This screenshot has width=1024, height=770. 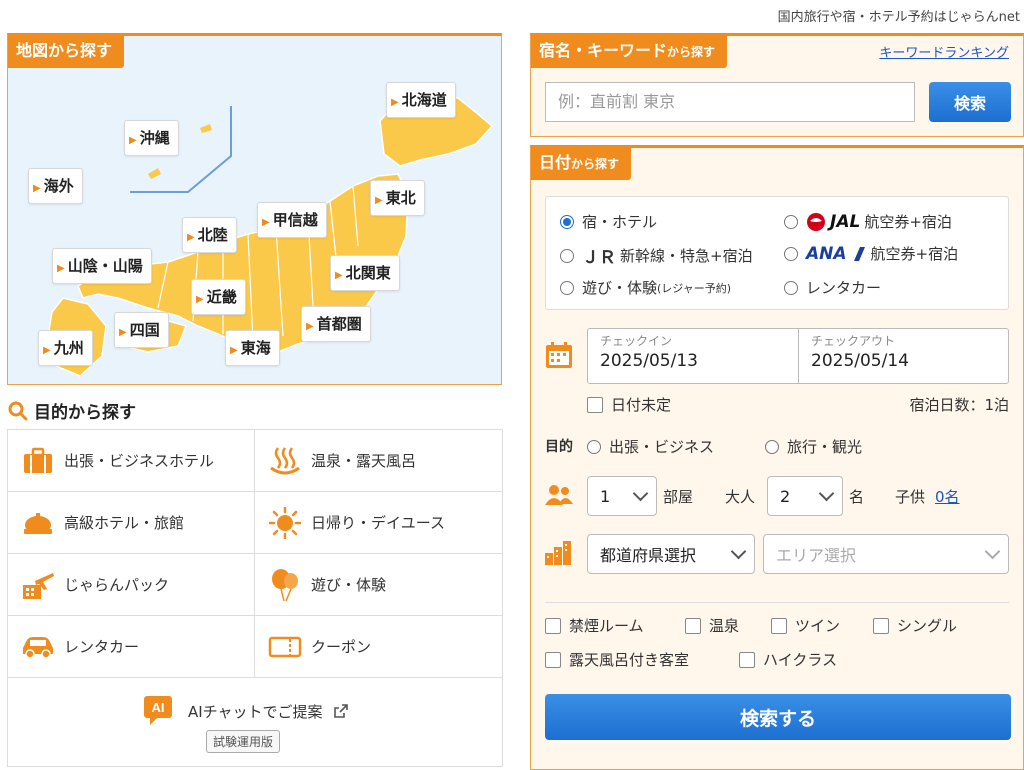 What do you see at coordinates (813, 446) in the screenshot?
I see `purpose-travel-radio: 旅行・観光` at bounding box center [813, 446].